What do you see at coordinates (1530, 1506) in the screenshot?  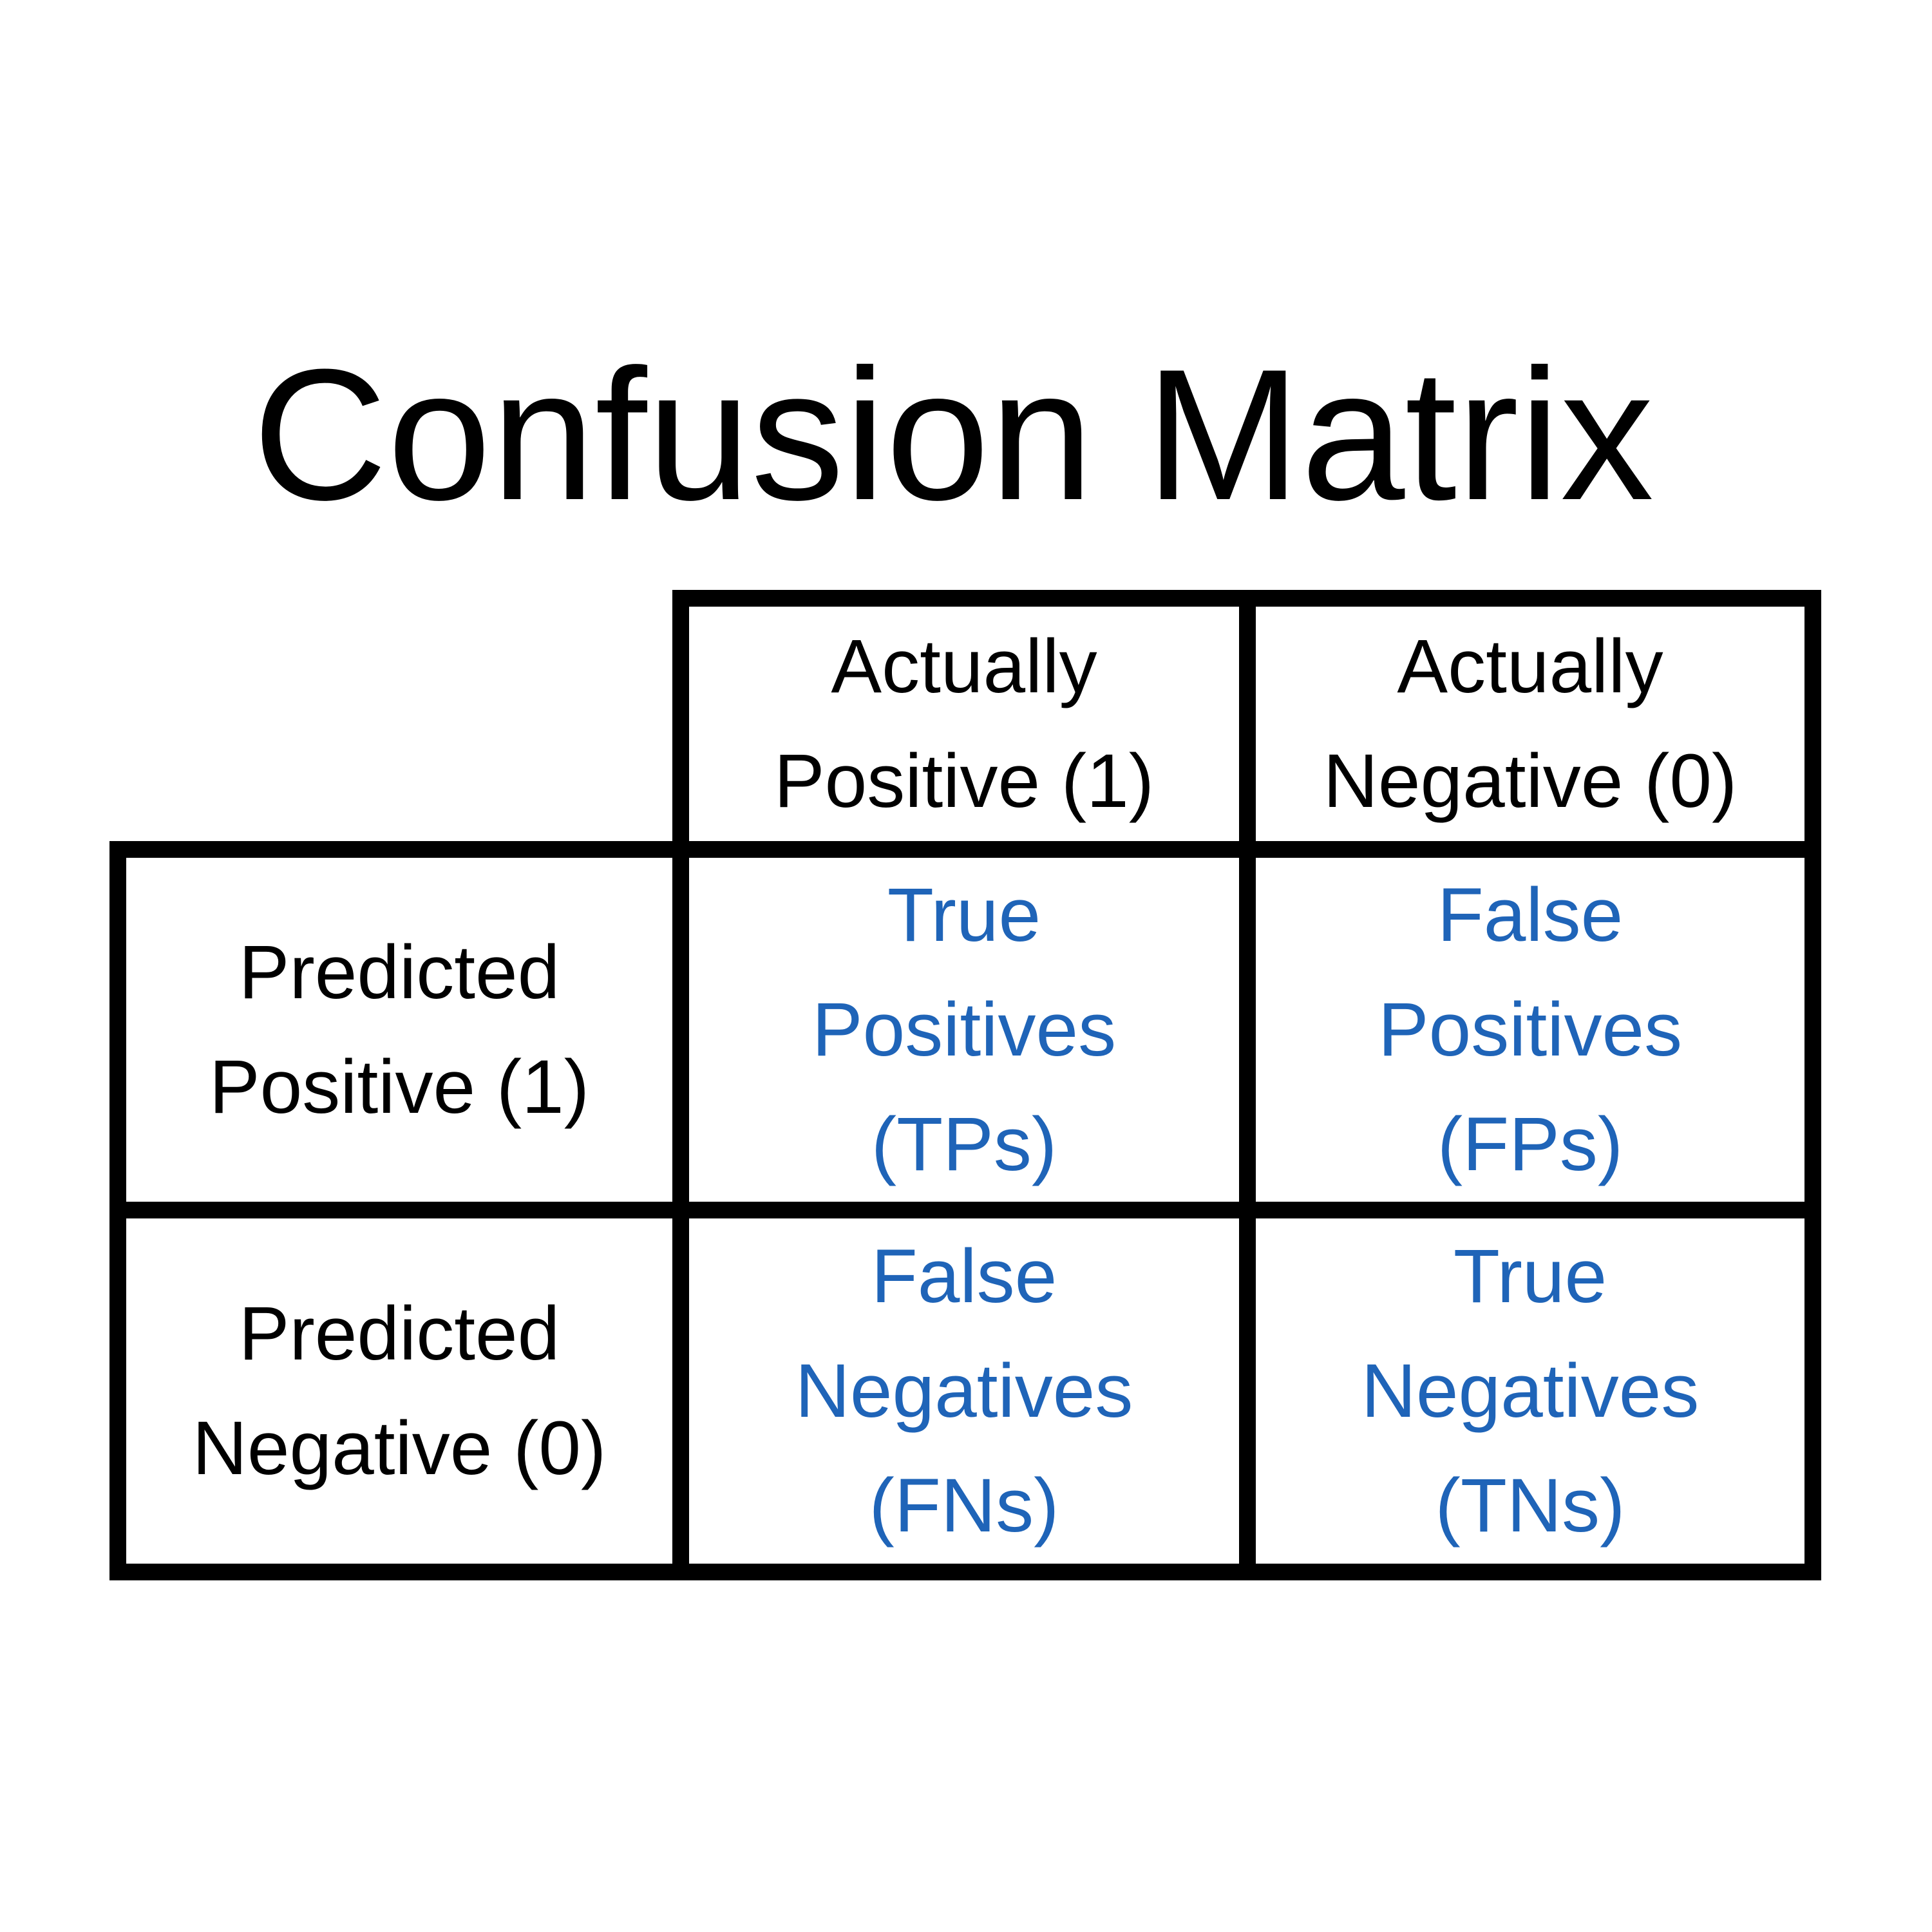 I see `cell-line: (TNs)` at bounding box center [1530, 1506].